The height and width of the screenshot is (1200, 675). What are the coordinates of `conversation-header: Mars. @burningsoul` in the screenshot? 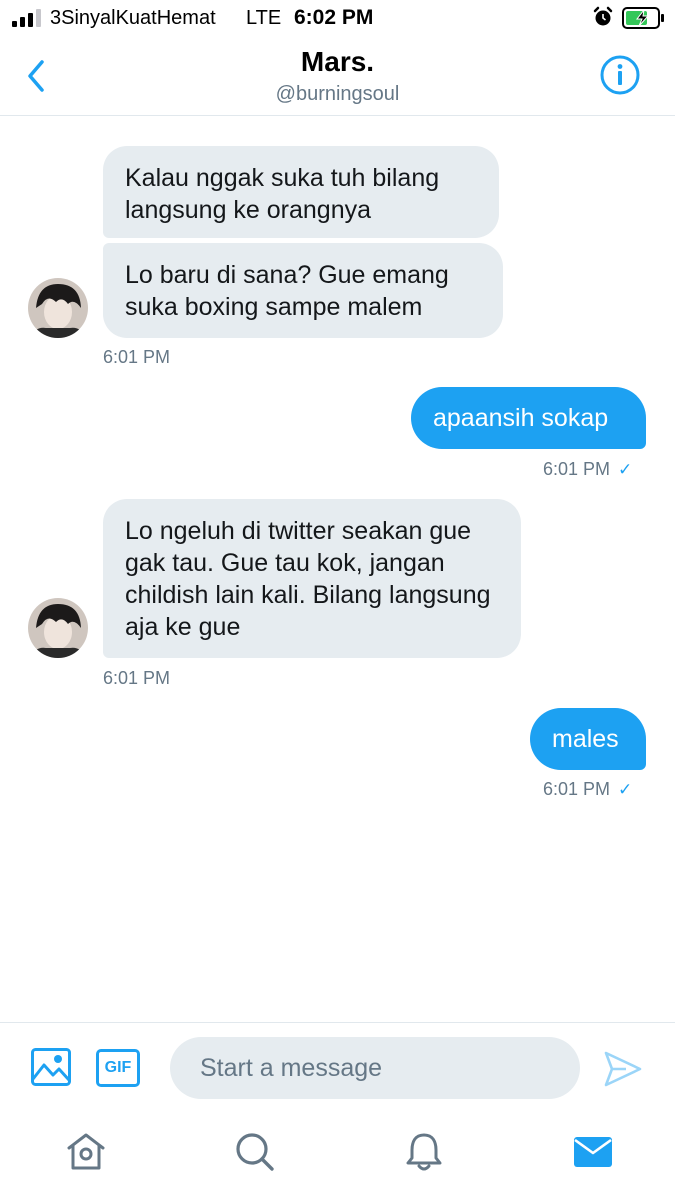 It's located at (337, 76).